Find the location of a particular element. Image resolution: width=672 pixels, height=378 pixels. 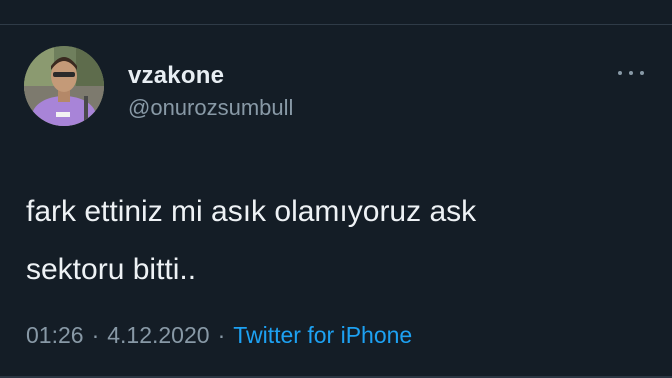

display-name: vzakone is located at coordinates (176, 76).